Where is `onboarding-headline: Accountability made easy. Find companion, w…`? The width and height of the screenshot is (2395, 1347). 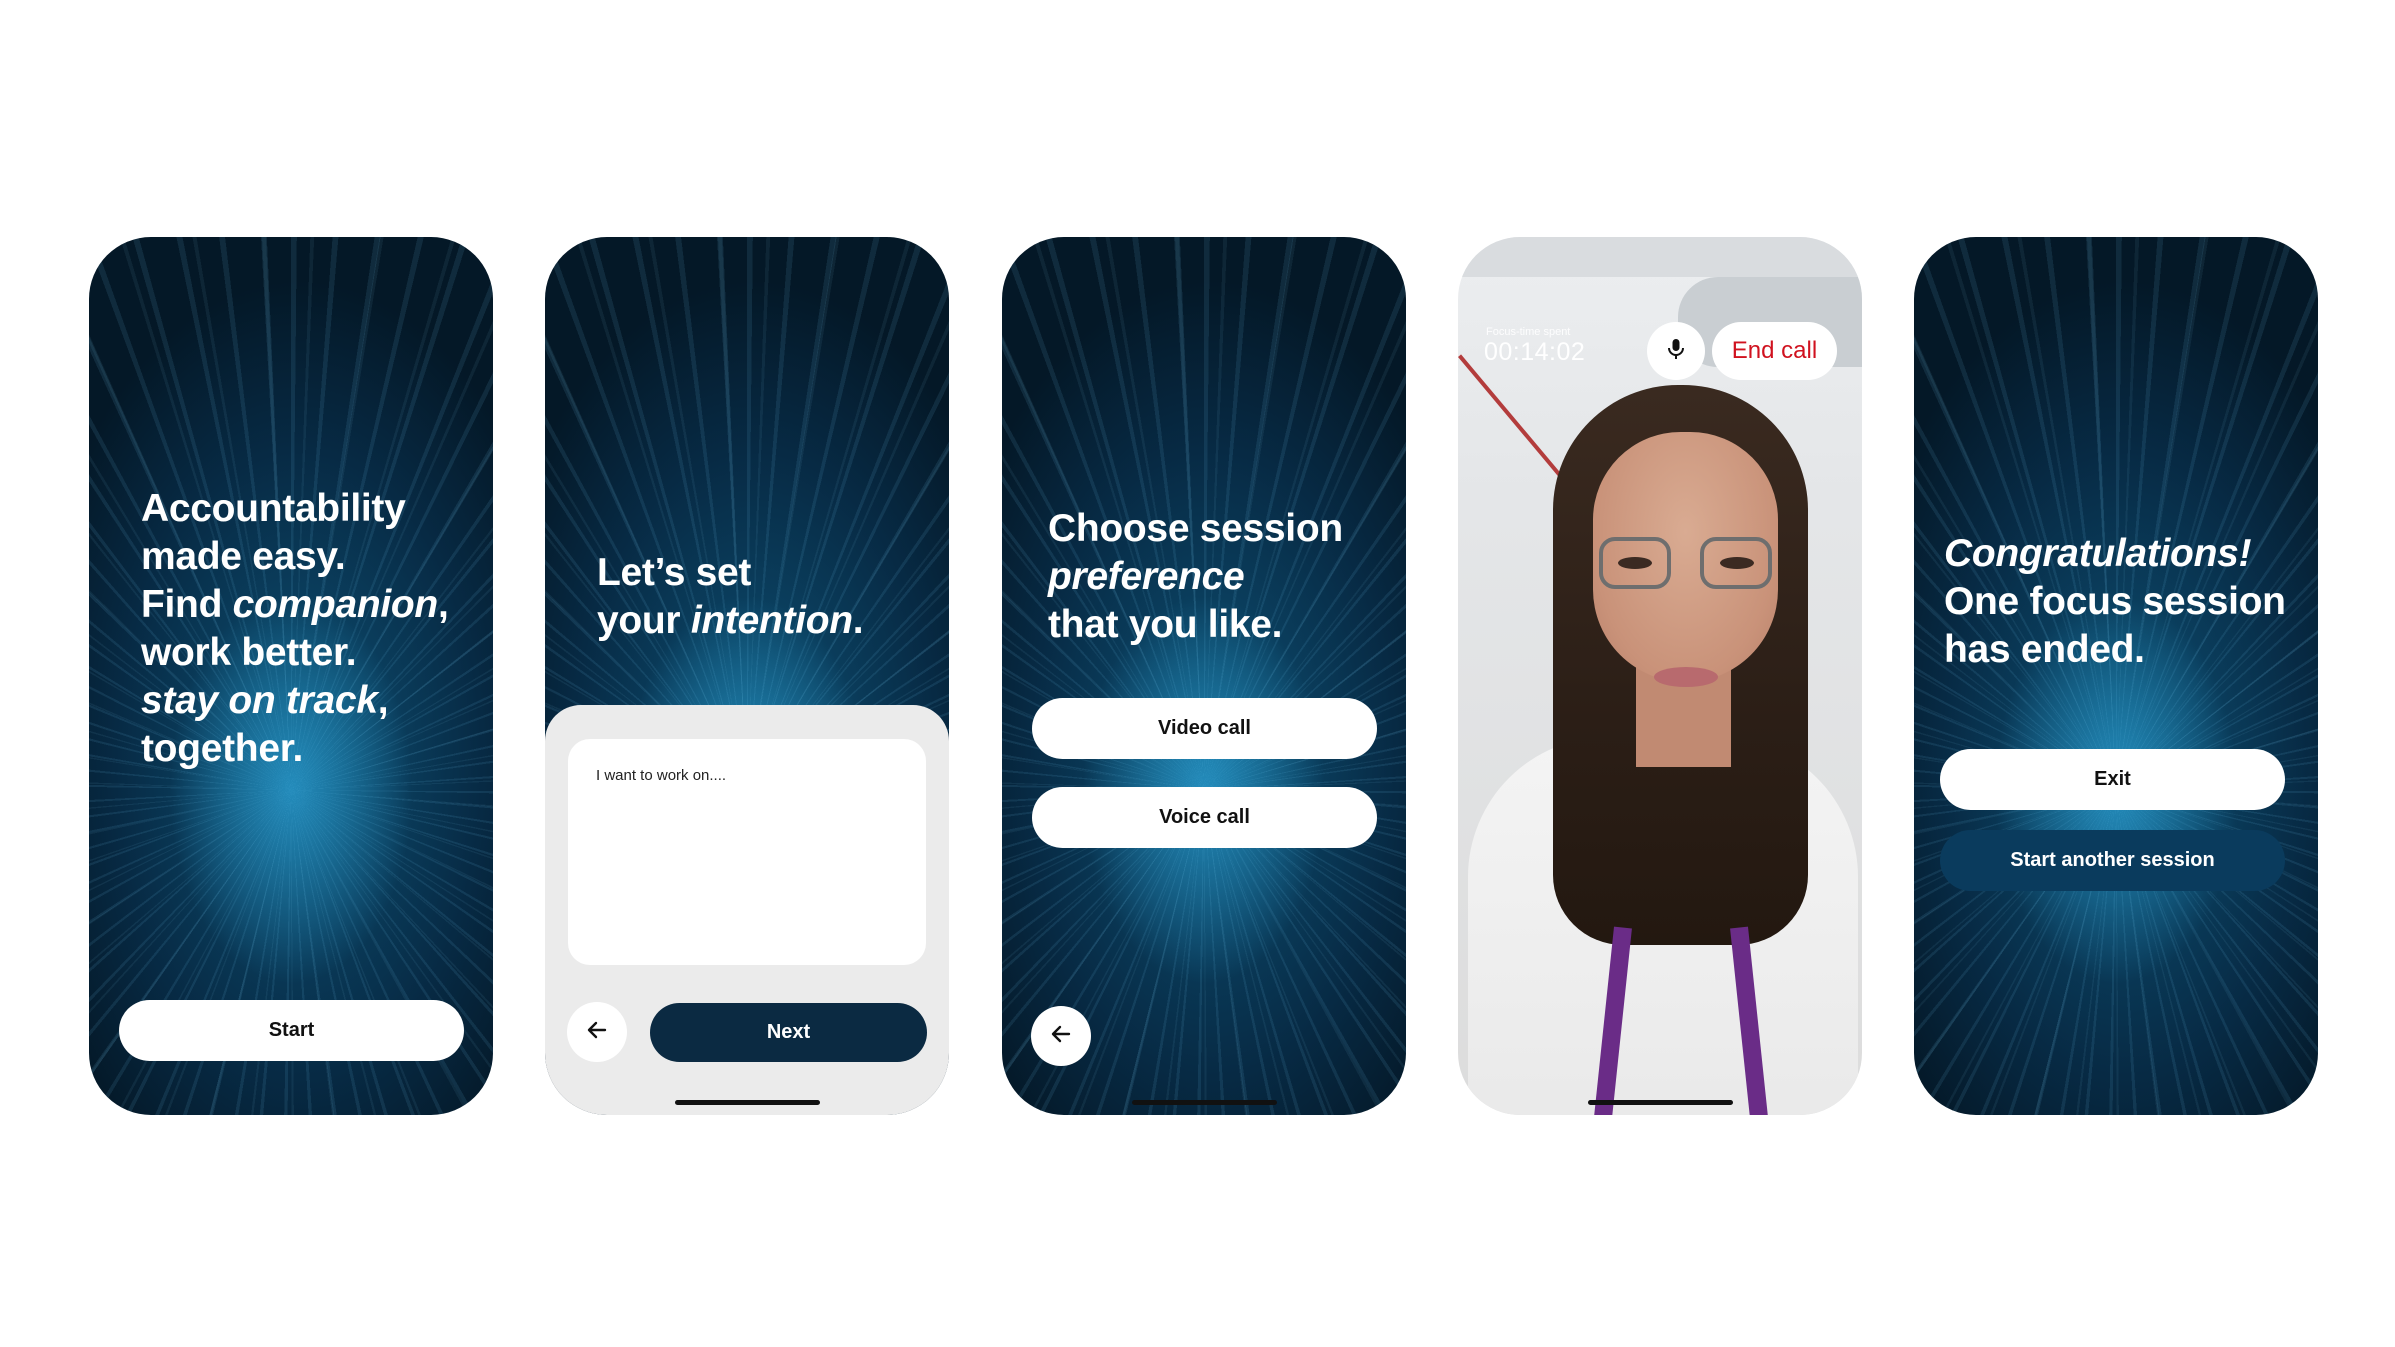 onboarding-headline: Accountability made easy. Find companion, w… is located at coordinates (295, 629).